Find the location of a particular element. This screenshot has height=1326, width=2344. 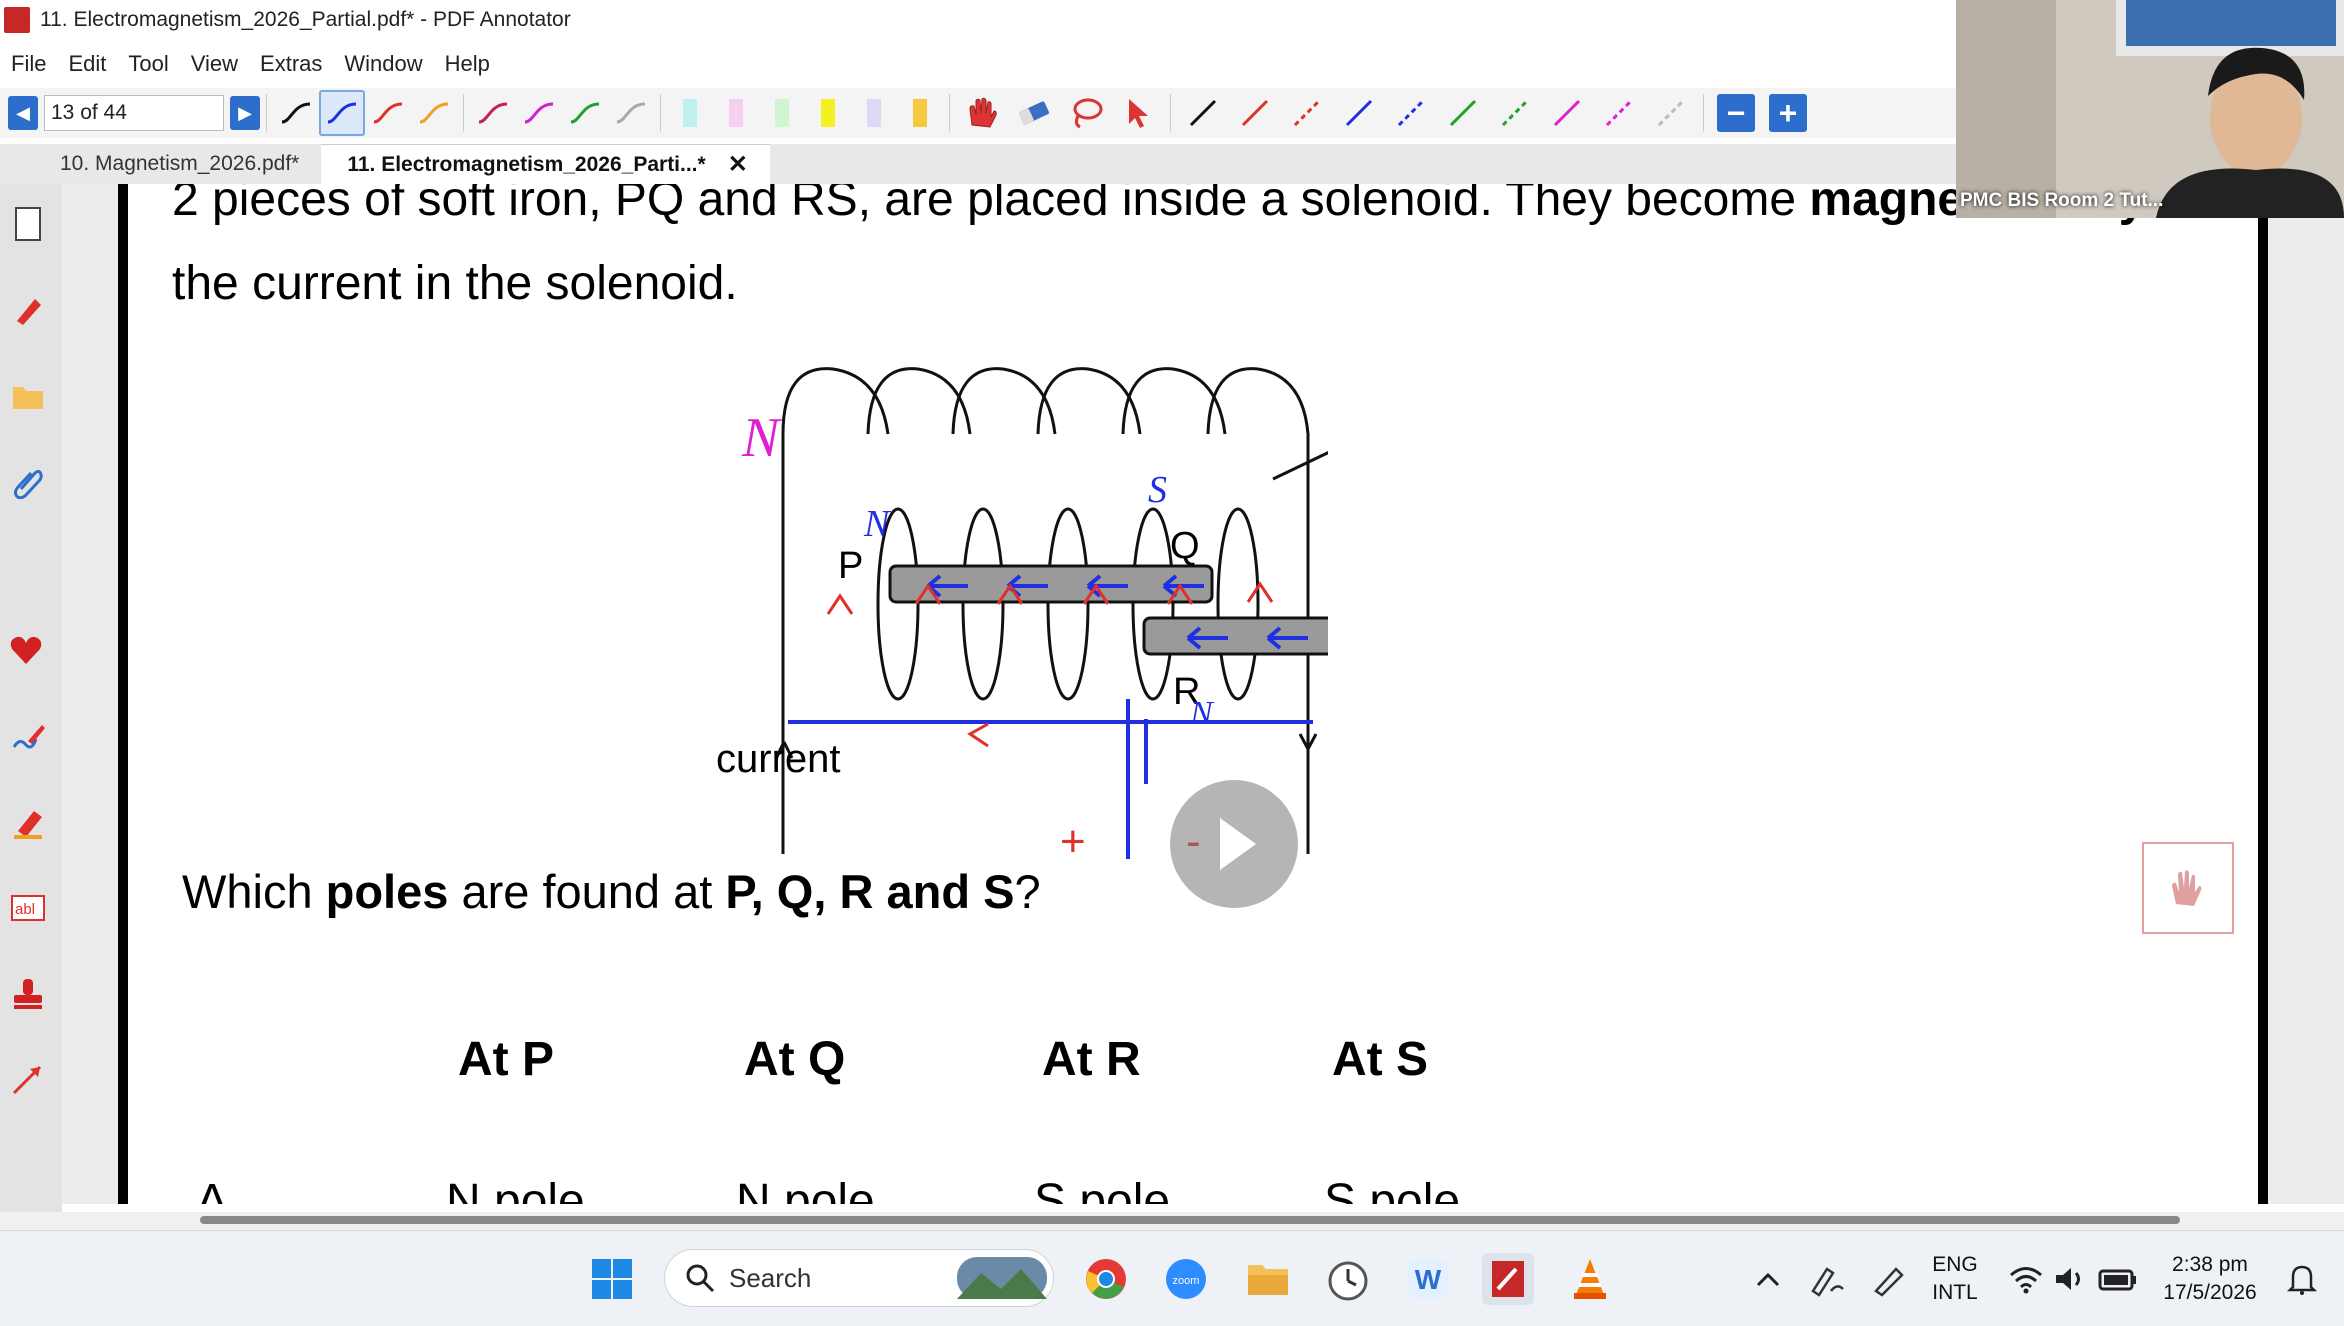

highlighter-lavender-icon is located at coordinates (874, 113).